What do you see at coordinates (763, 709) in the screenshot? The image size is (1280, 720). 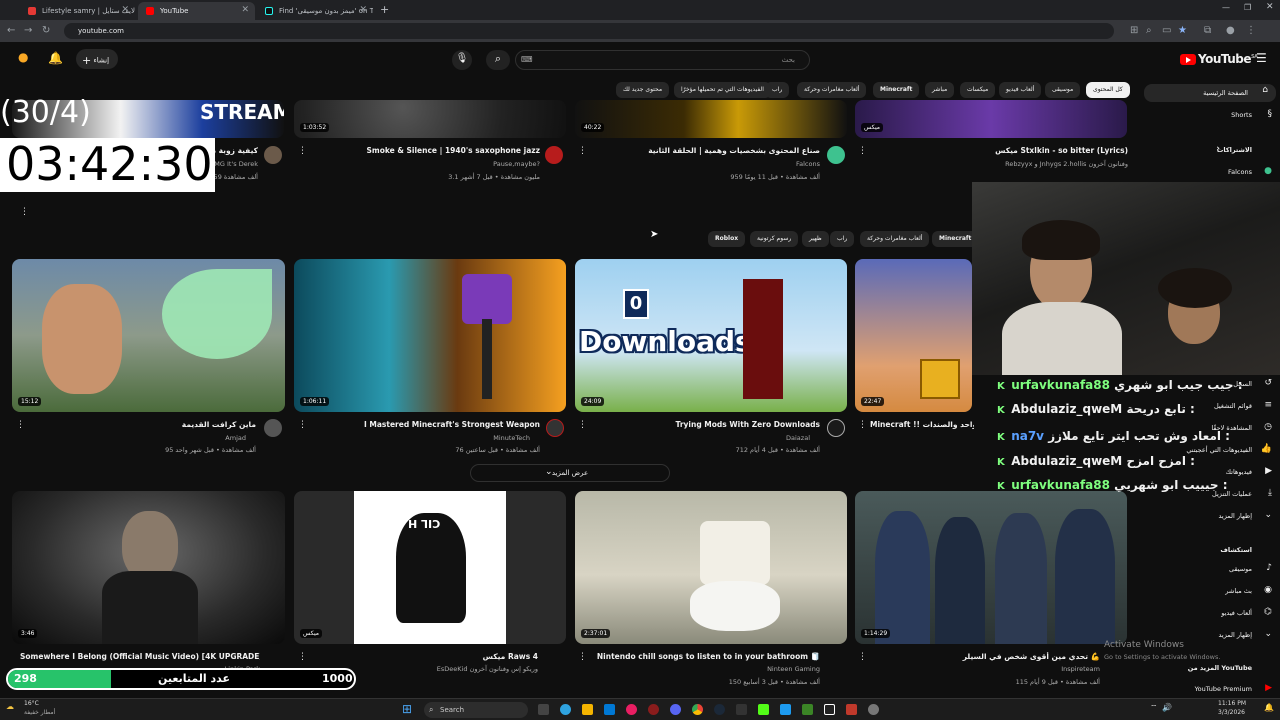 I see `kick-app-icon` at bounding box center [763, 709].